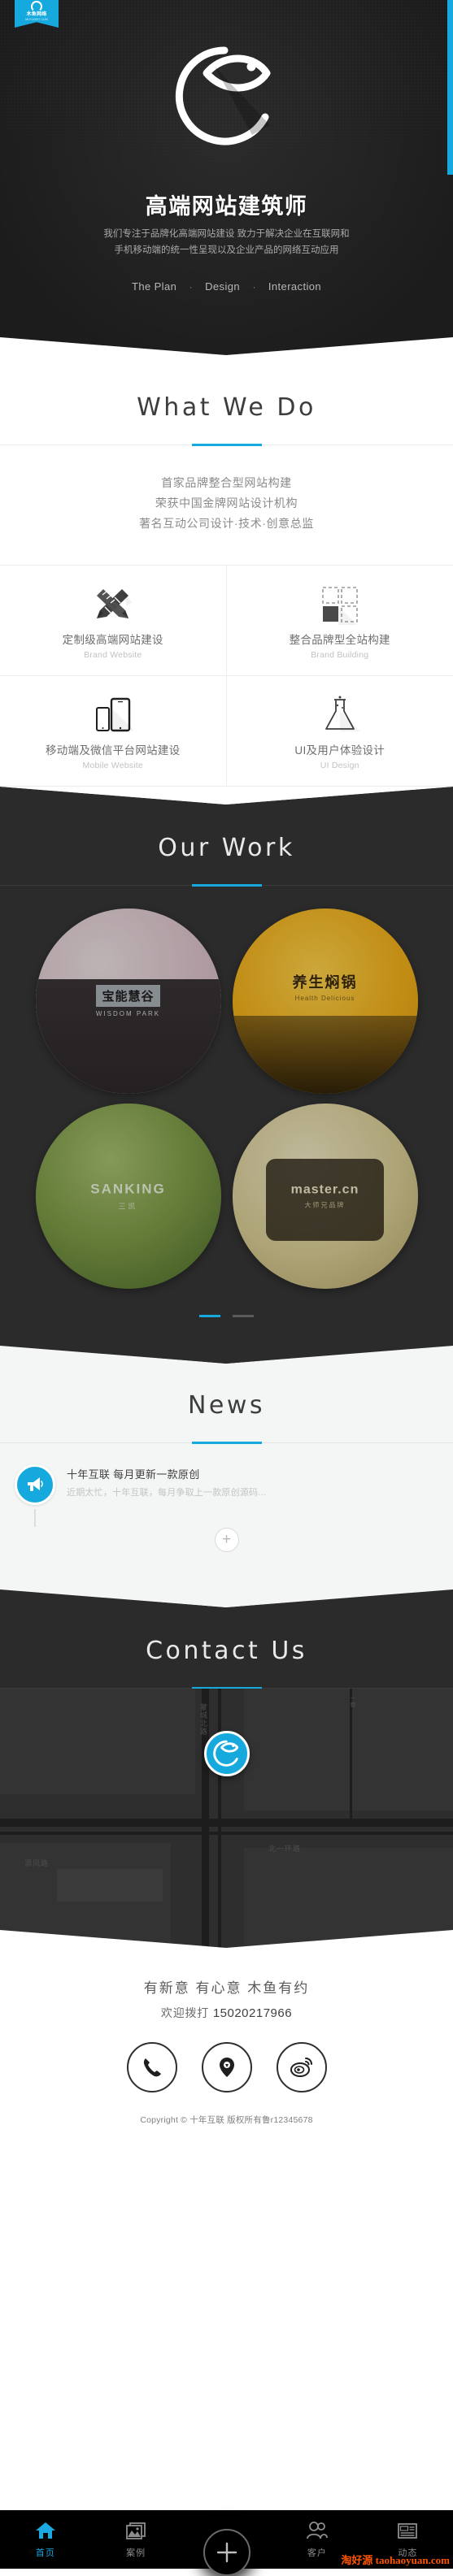 The width and height of the screenshot is (453, 2576). I want to click on footer-call: 欢迎拨打 15020217966, so click(226, 2013).